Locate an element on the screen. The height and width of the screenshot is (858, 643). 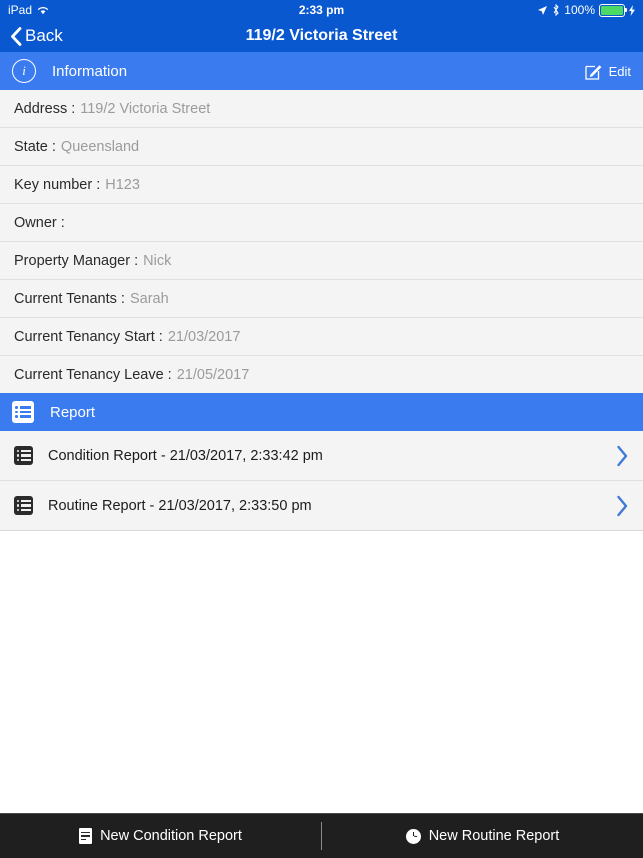
new-routine-report-button: New Routine Report is located at coordinates (482, 836).